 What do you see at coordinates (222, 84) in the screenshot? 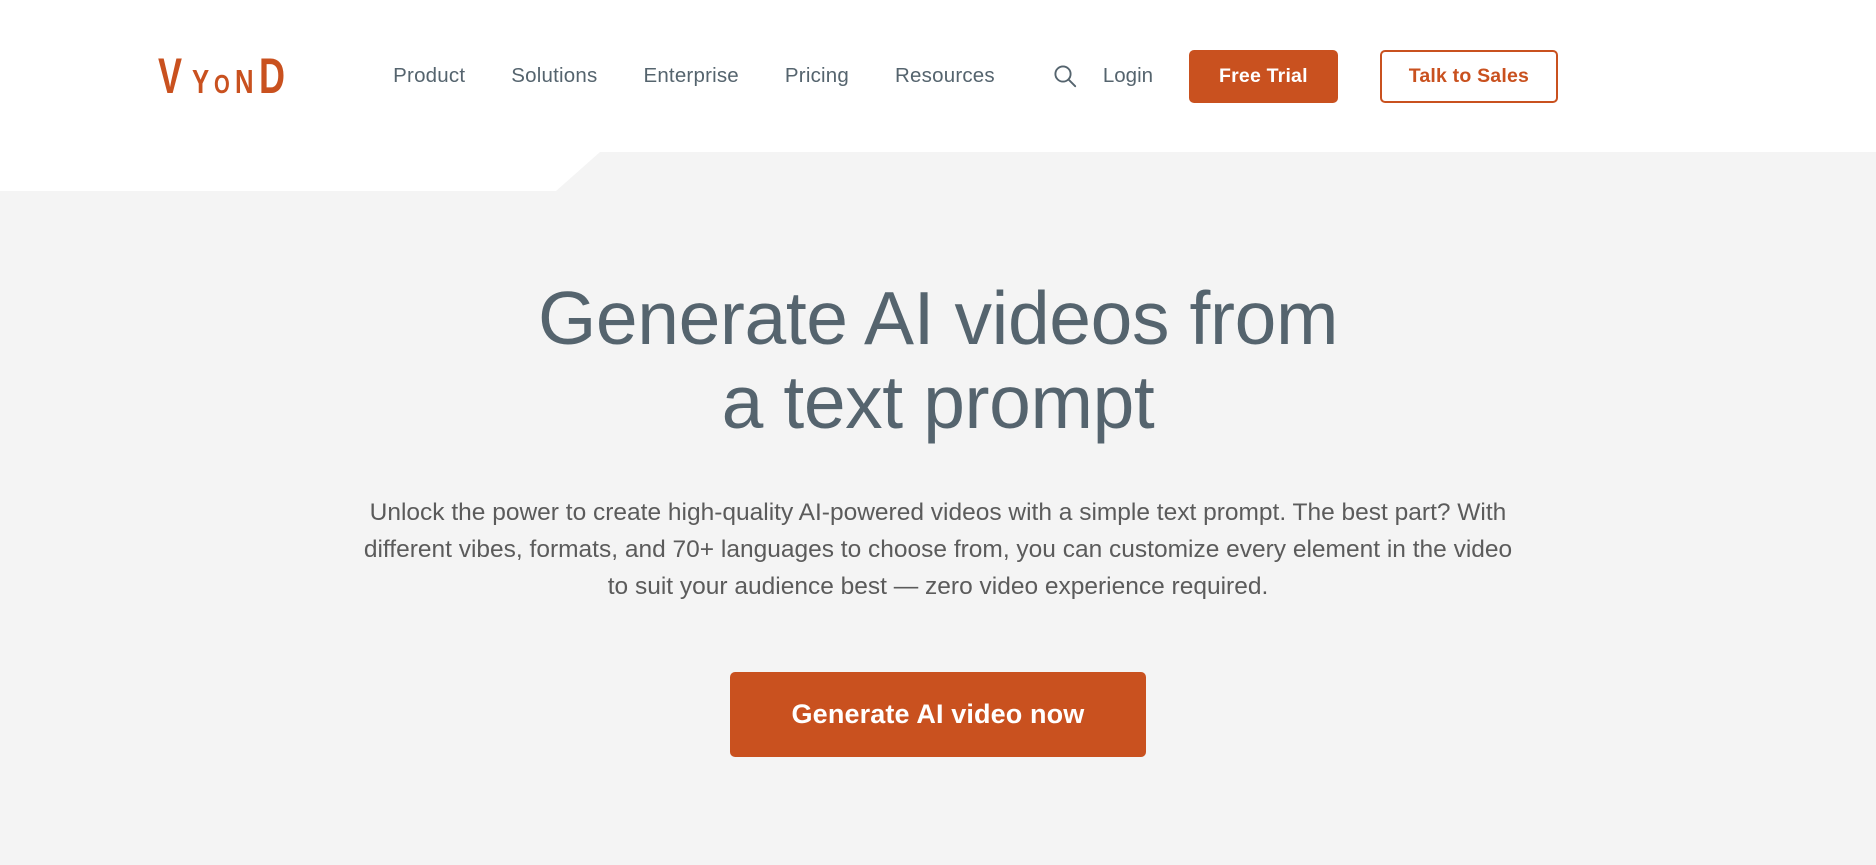
I see `logo-letter-o: O` at bounding box center [222, 84].